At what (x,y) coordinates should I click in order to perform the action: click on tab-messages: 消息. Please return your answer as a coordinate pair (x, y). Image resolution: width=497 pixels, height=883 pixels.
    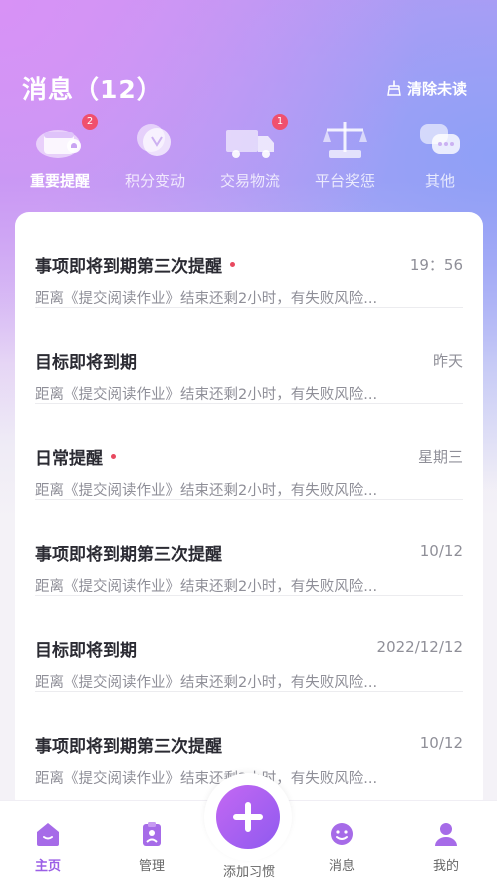
    Looking at the image, I should click on (342, 847).